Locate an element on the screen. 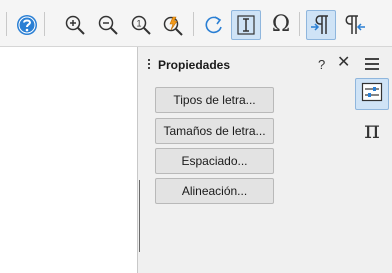 The width and height of the screenshot is (392, 273). zoom-in-button is located at coordinates (75, 25).